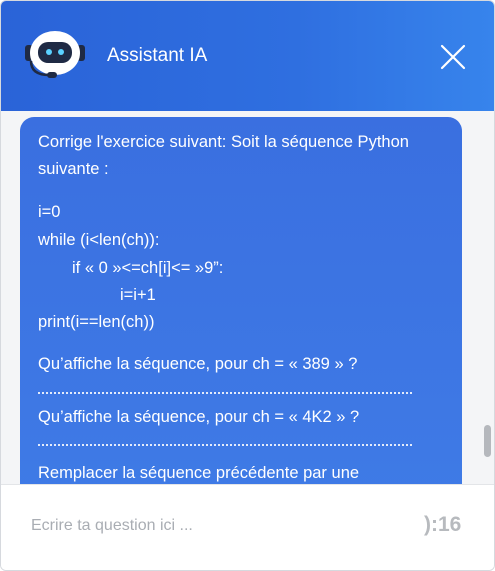 This screenshot has height=571, width=495. Describe the element at coordinates (96, 322) in the screenshot. I see `message-line: print(i==len(ch))` at that location.